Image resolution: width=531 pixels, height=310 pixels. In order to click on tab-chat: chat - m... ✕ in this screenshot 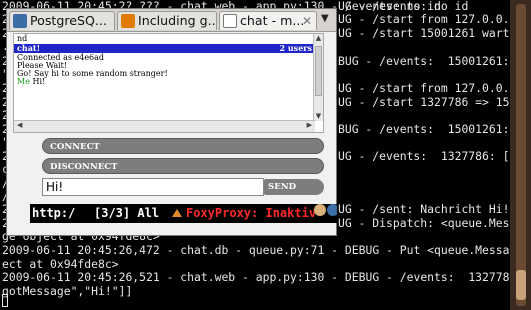, I will do `click(268, 20)`.